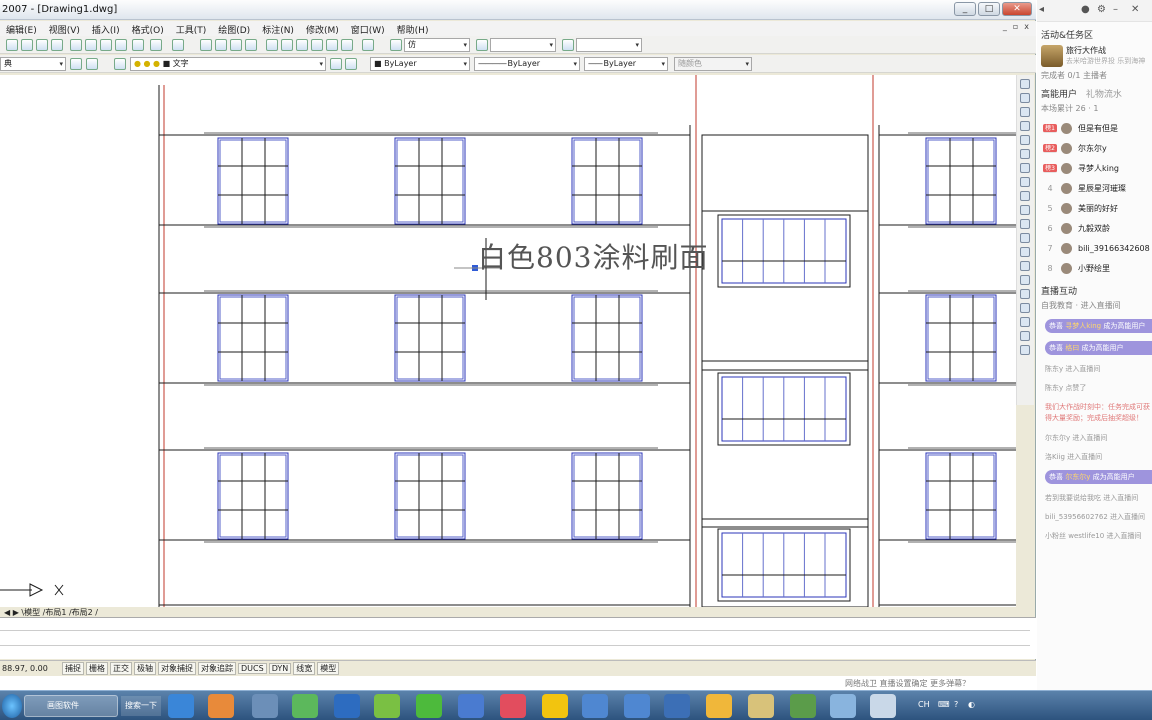  What do you see at coordinates (1025, 154) in the screenshot?
I see `move-icon` at bounding box center [1025, 154].